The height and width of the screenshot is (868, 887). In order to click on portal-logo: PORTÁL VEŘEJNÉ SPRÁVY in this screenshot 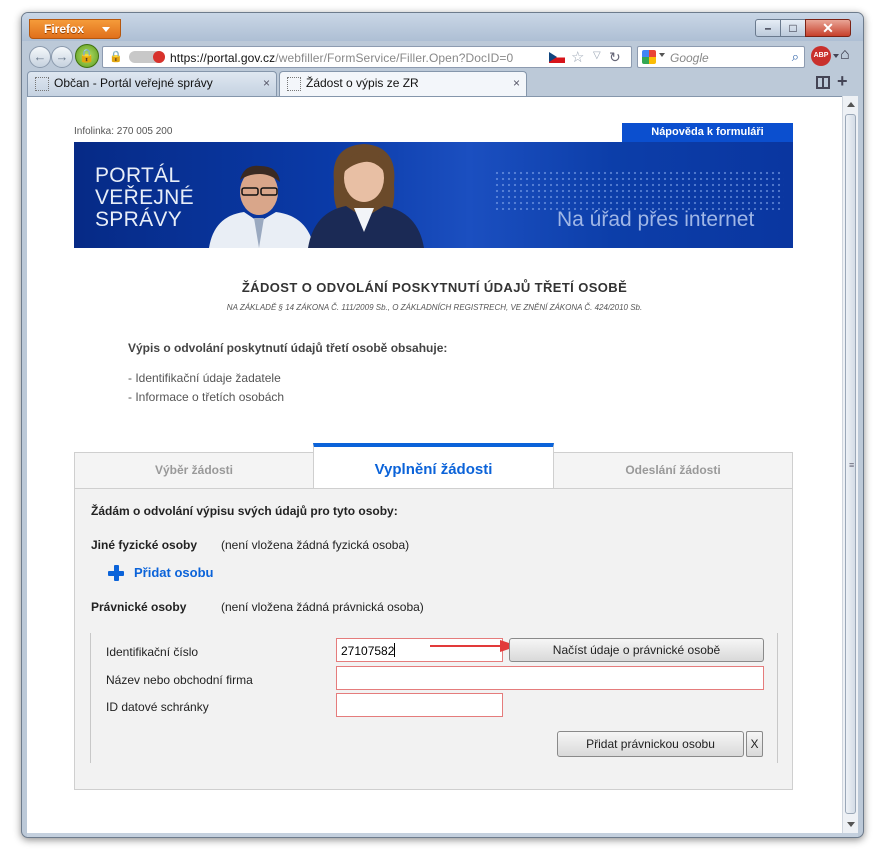, I will do `click(144, 198)`.